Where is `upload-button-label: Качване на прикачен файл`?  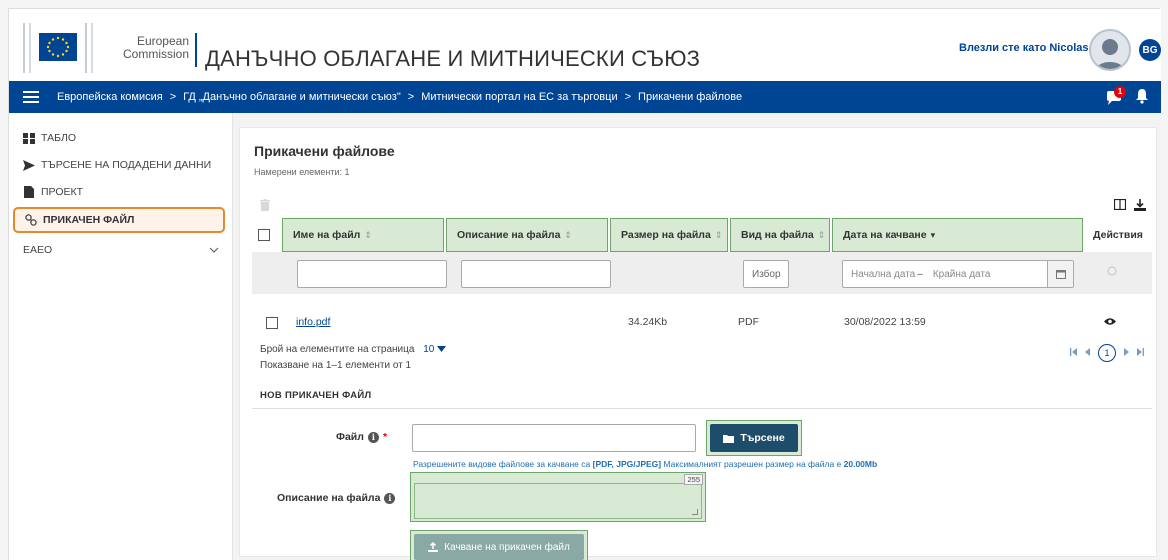
upload-button-label: Качване на прикачен файл is located at coordinates (507, 547).